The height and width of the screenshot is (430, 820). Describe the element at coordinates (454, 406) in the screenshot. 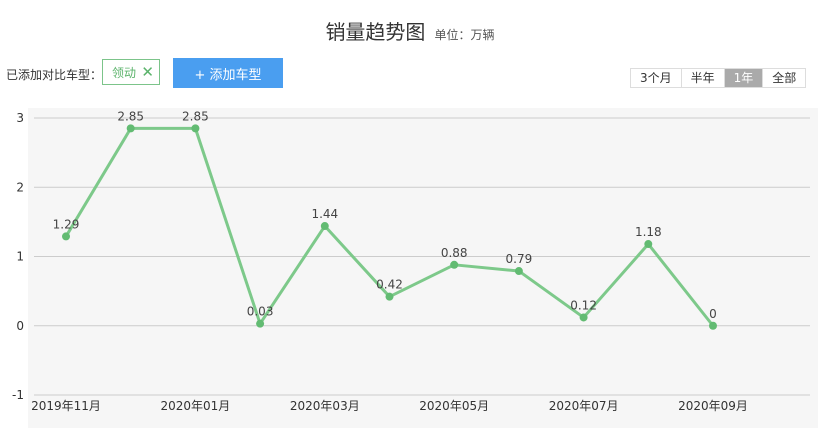

I see `x-tick-label: 2020年05月` at that location.